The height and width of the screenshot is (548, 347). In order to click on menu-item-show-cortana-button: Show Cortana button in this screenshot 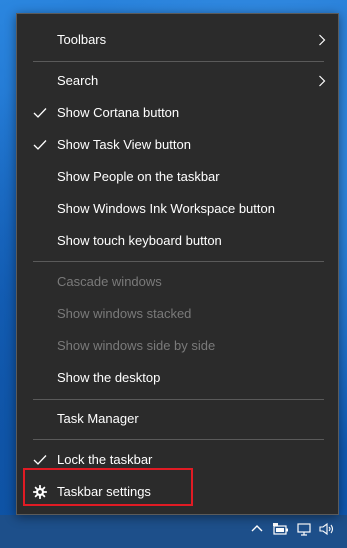, I will do `click(177, 113)`.